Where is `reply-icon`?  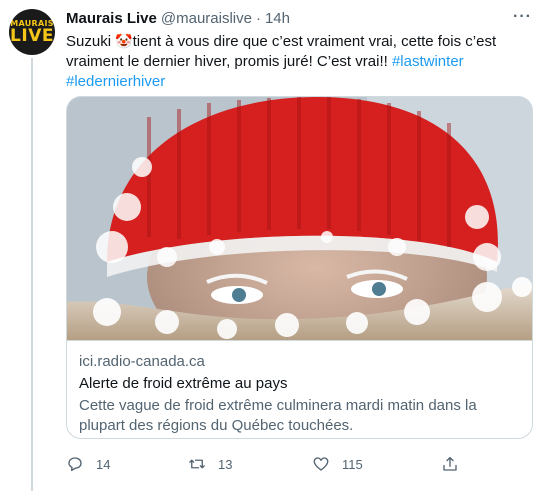 reply-icon is located at coordinates (75, 464).